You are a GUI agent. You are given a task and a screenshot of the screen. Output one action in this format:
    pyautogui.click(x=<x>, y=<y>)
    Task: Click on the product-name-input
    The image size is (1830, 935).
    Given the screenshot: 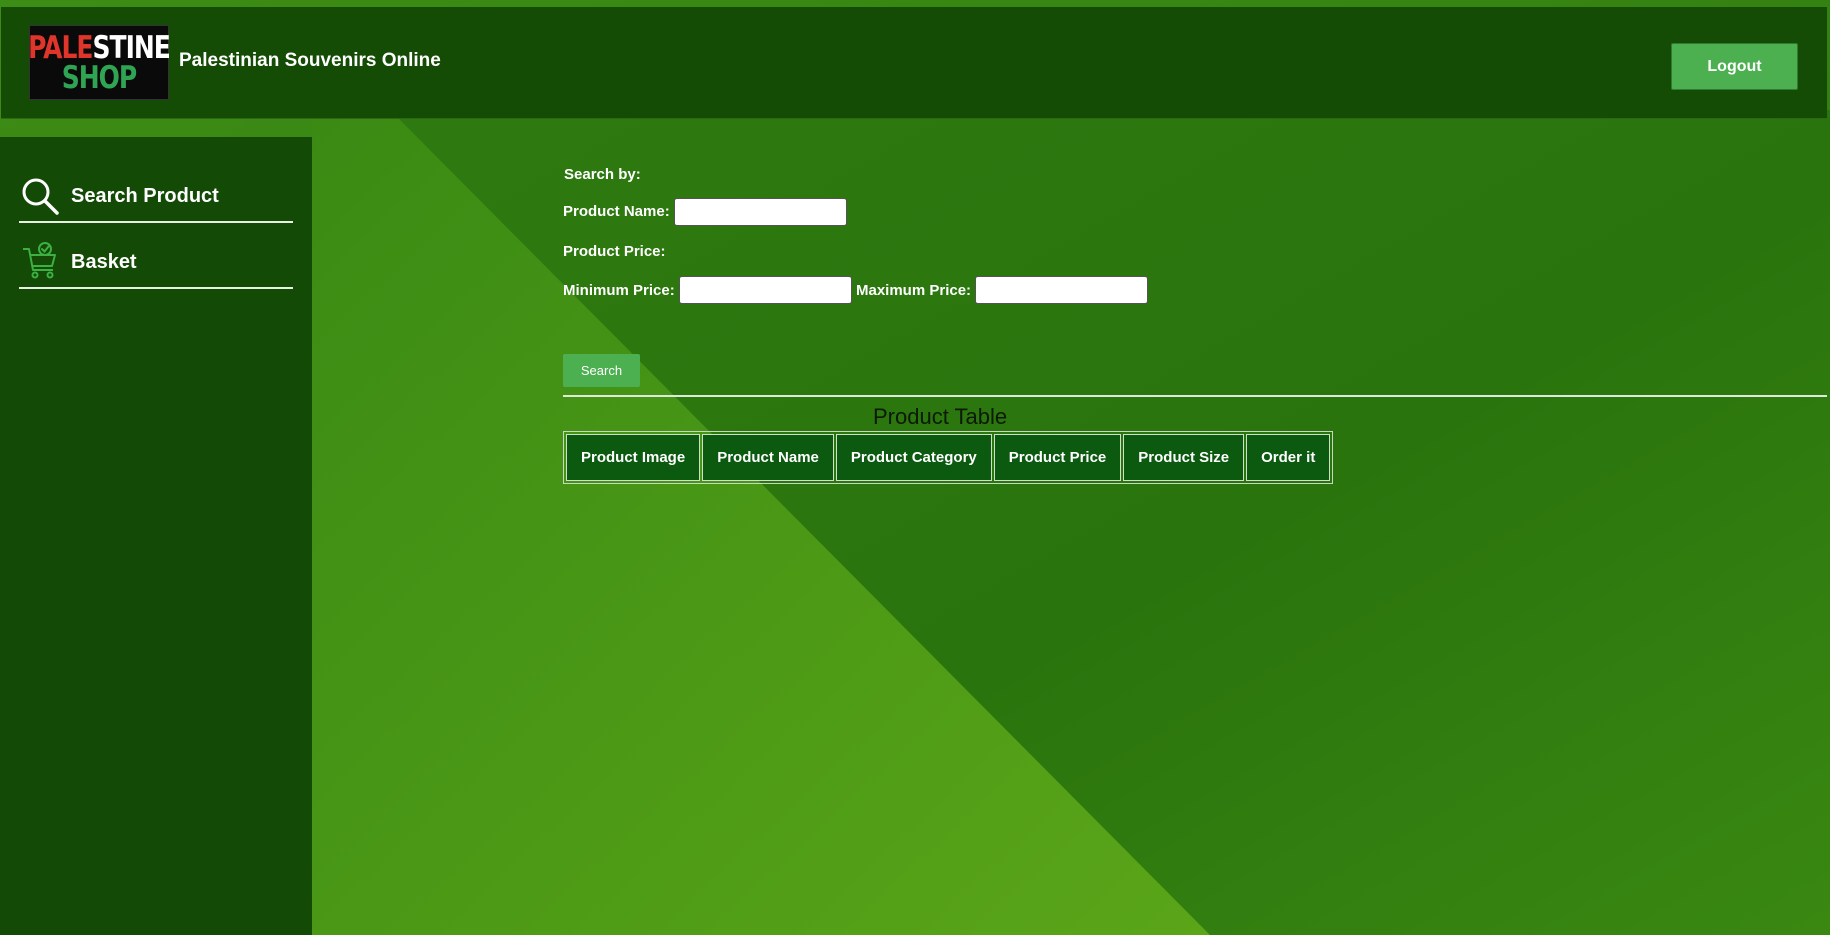 What is the action you would take?
    pyautogui.click(x=760, y=212)
    